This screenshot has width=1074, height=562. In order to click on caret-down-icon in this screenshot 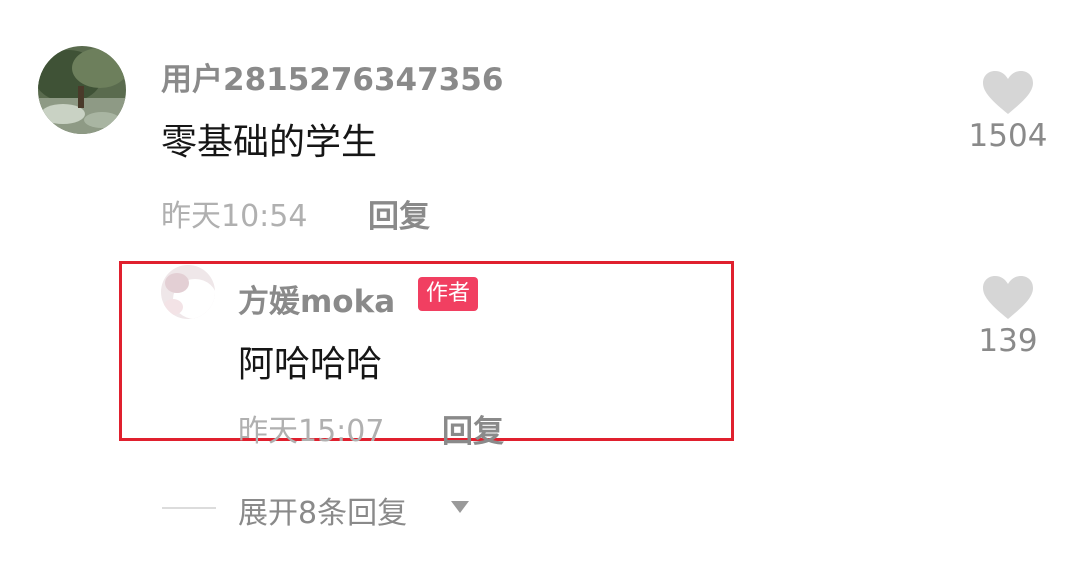, I will do `click(460, 507)`.